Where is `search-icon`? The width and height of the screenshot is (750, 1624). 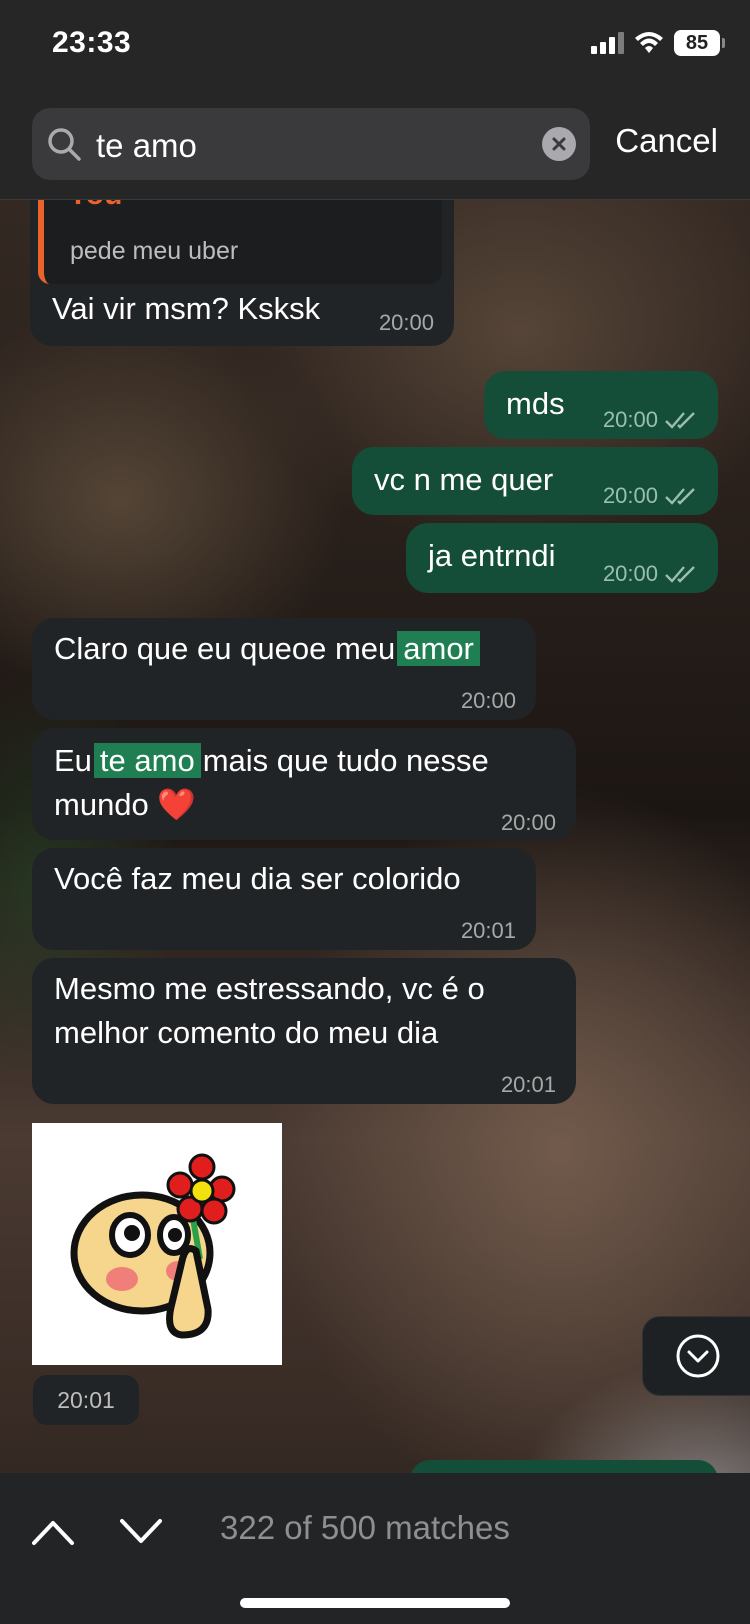
search-icon is located at coordinates (64, 144).